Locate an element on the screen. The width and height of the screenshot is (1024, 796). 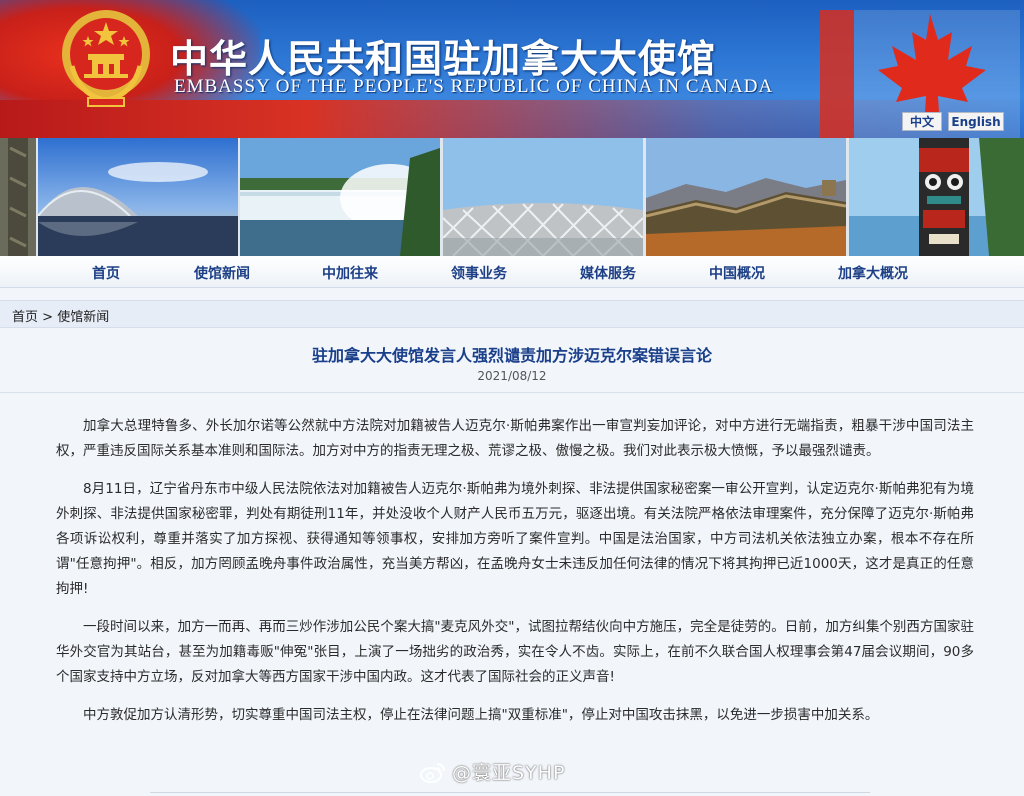
weibo-icon is located at coordinates (432, 772).